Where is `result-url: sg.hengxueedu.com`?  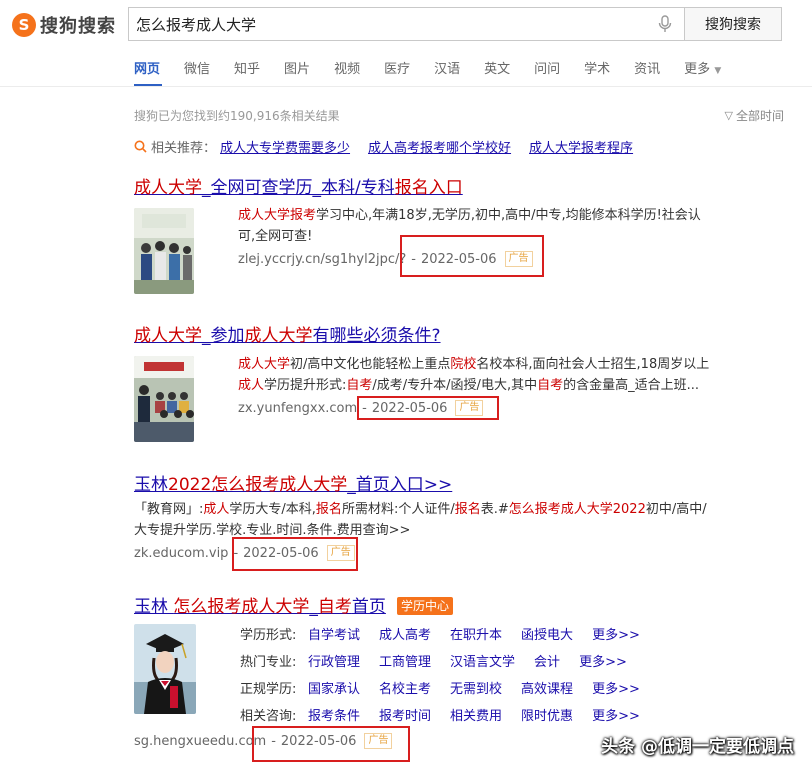
result-url: sg.hengxueedu.com is located at coordinates (200, 741).